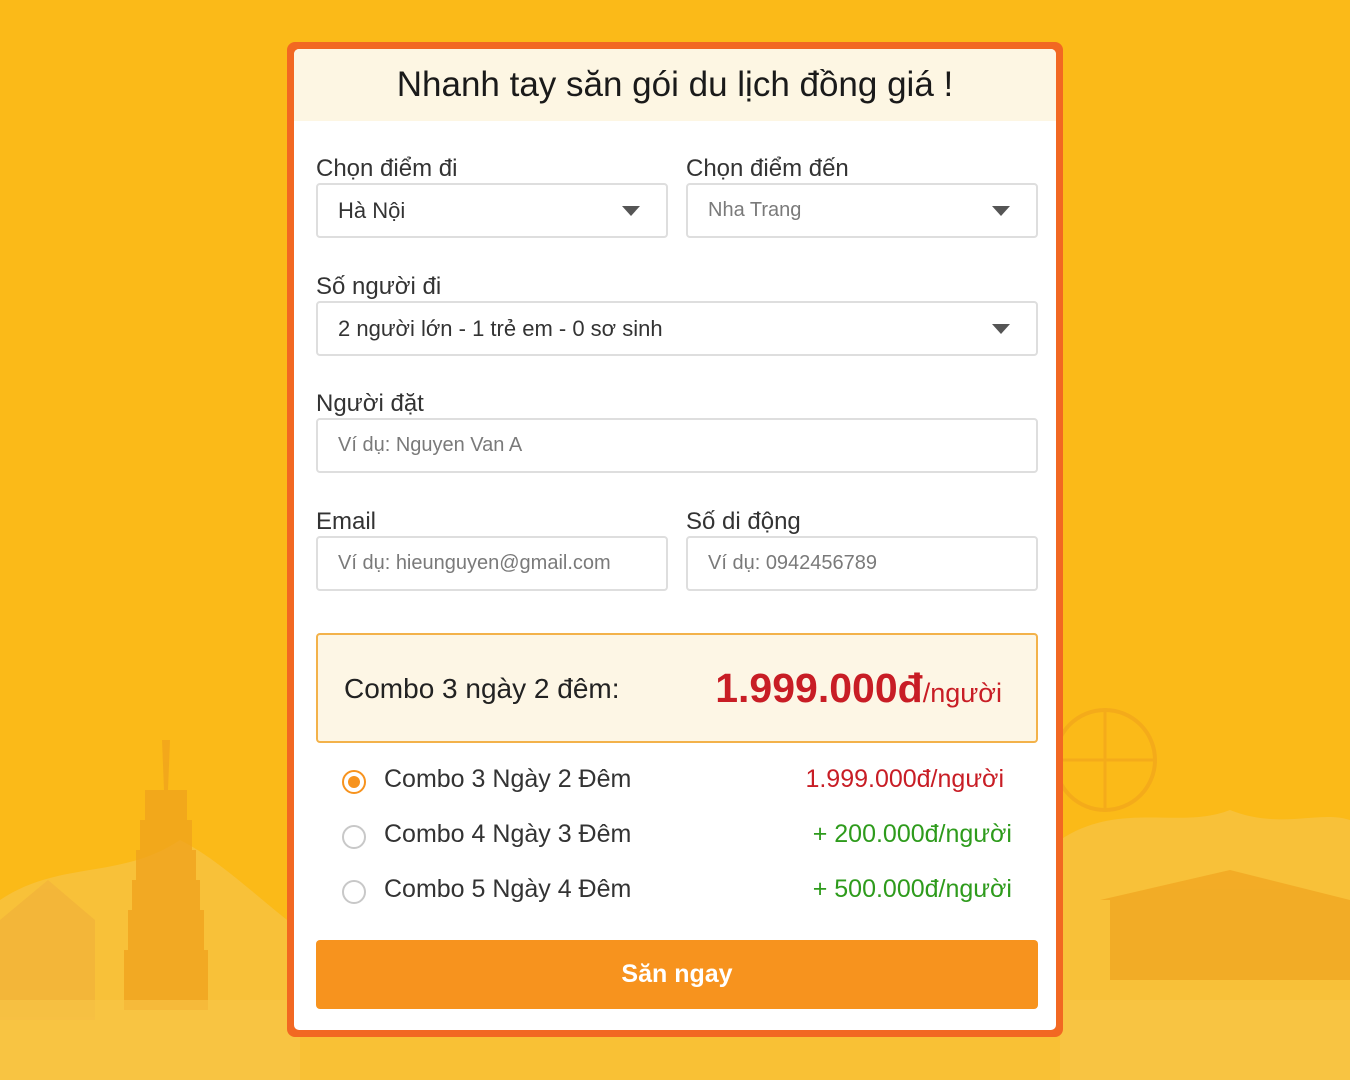 The height and width of the screenshot is (1080, 1350). Describe the element at coordinates (862, 210) in the screenshot. I see `destination-select: Nha Trang` at that location.